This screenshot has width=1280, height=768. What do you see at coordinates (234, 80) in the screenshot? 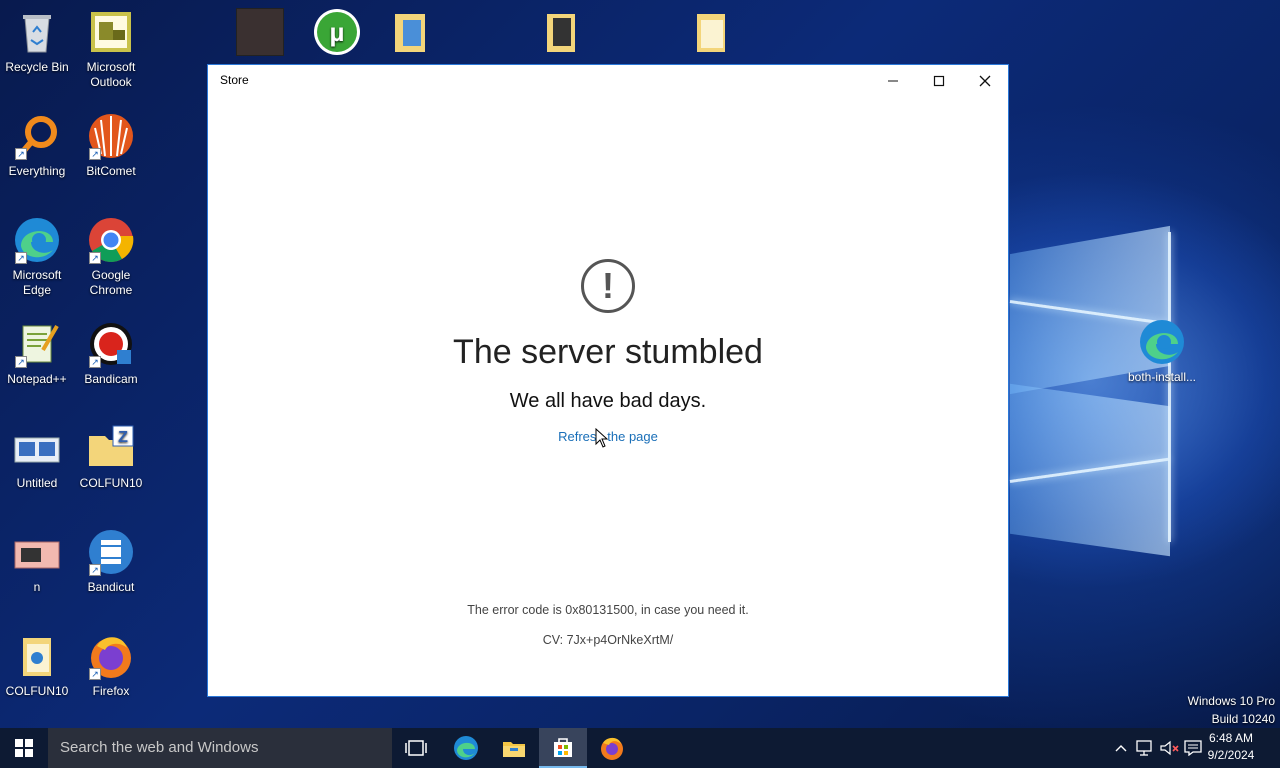
I see `window-title: Store` at bounding box center [234, 80].